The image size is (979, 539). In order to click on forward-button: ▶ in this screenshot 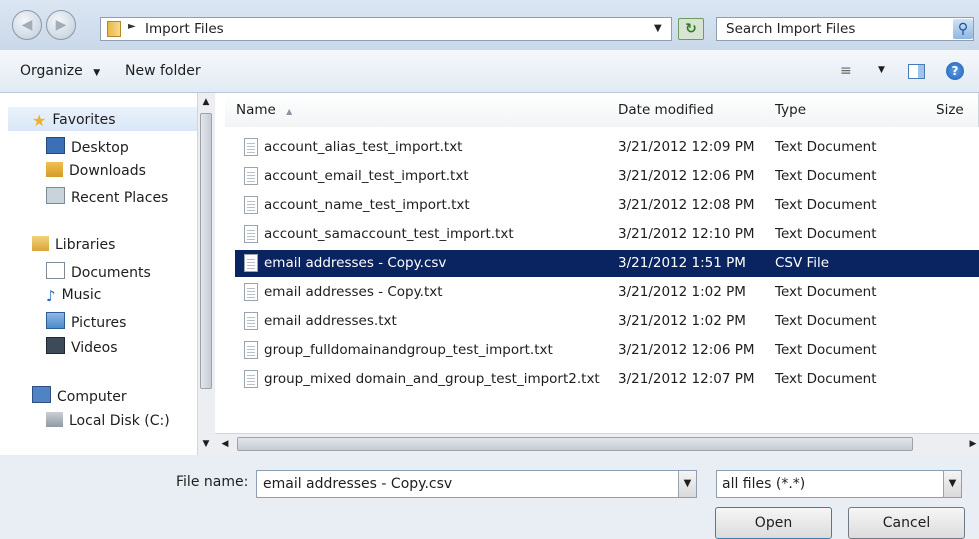, I will do `click(61, 25)`.